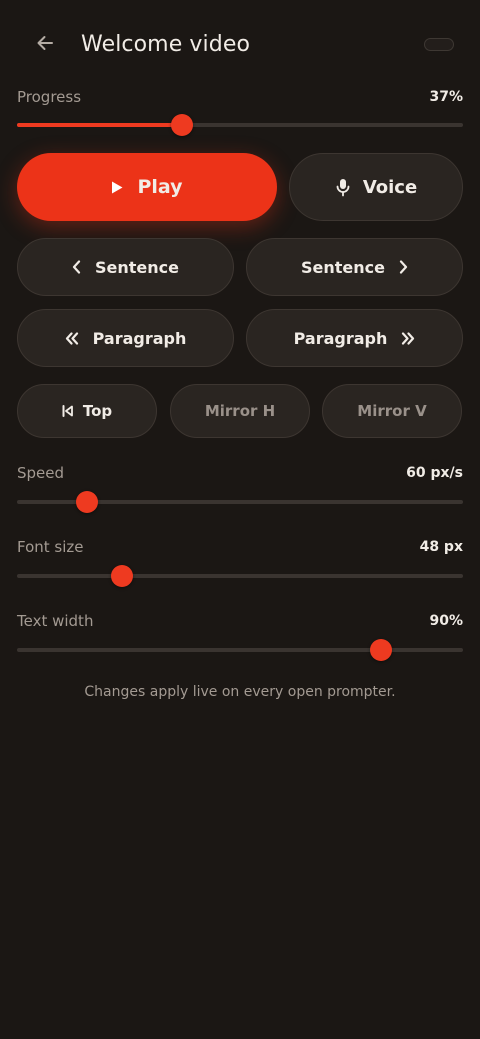 The image size is (480, 1039). I want to click on top-bar: Welcome video, so click(240, 45).